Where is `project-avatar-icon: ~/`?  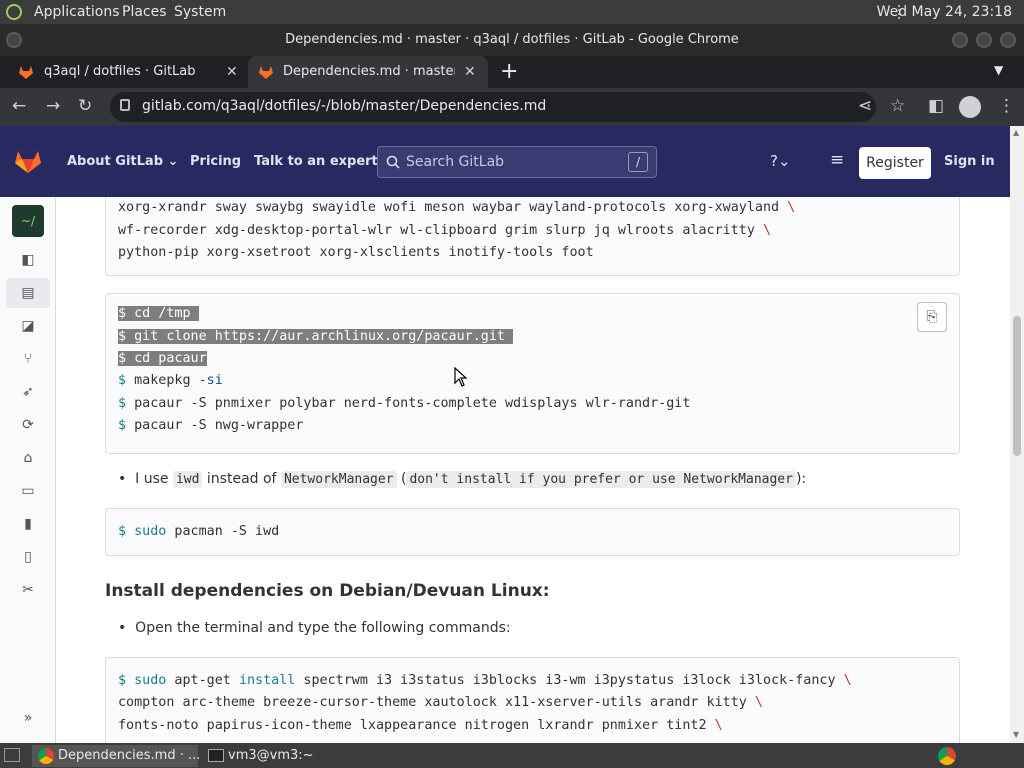
project-avatar-icon: ~/ is located at coordinates (28, 221).